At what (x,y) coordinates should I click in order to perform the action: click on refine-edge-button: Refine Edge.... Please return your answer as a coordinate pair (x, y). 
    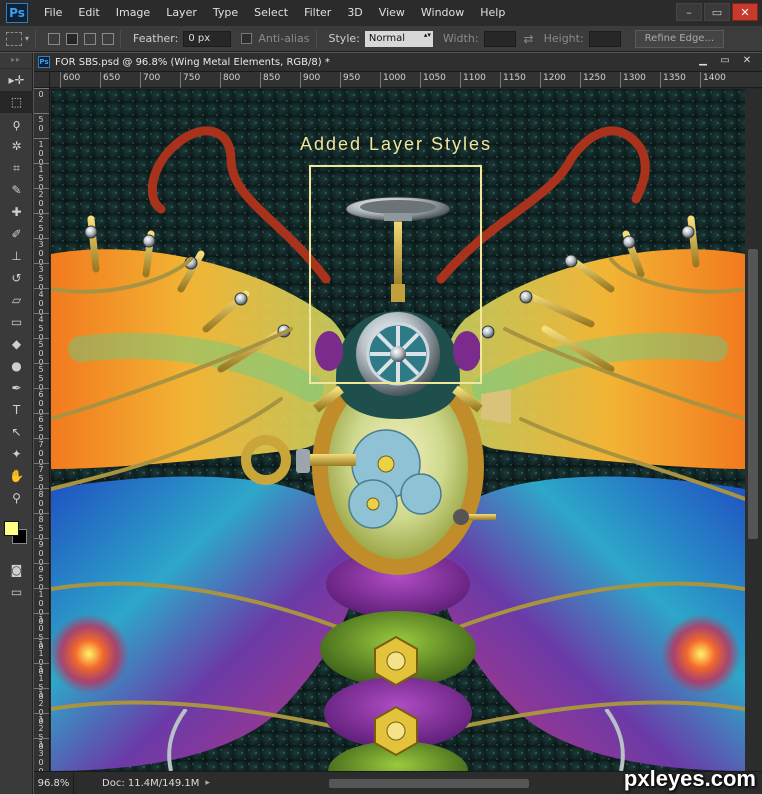
    Looking at the image, I should click on (679, 38).